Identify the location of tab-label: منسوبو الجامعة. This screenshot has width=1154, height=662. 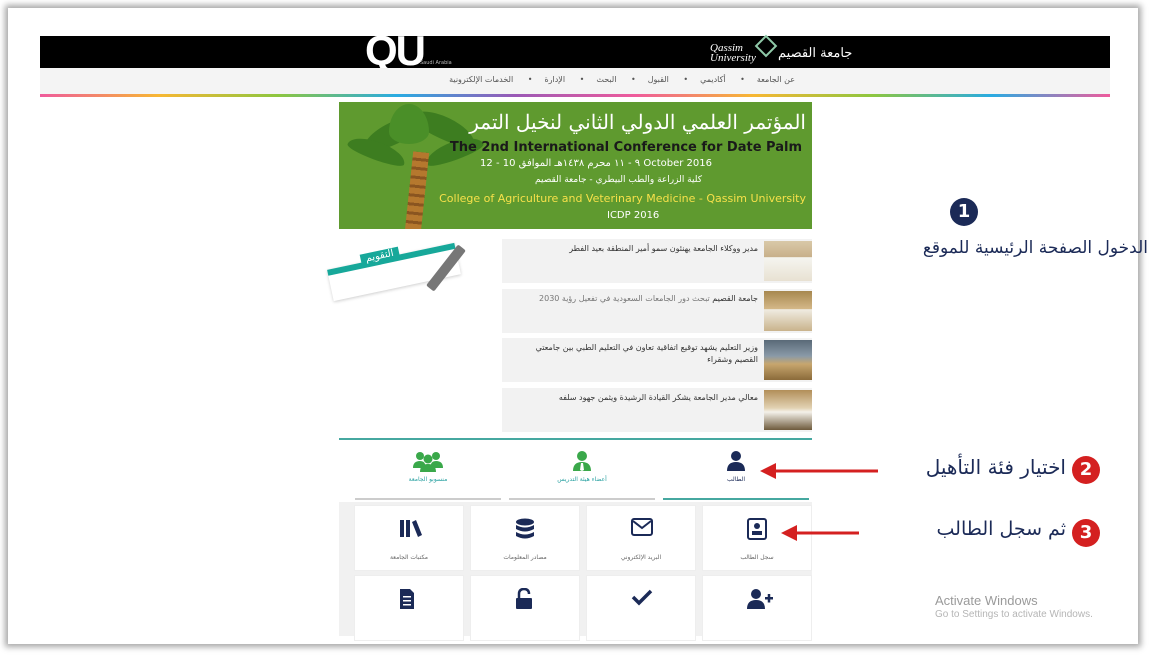
(428, 479).